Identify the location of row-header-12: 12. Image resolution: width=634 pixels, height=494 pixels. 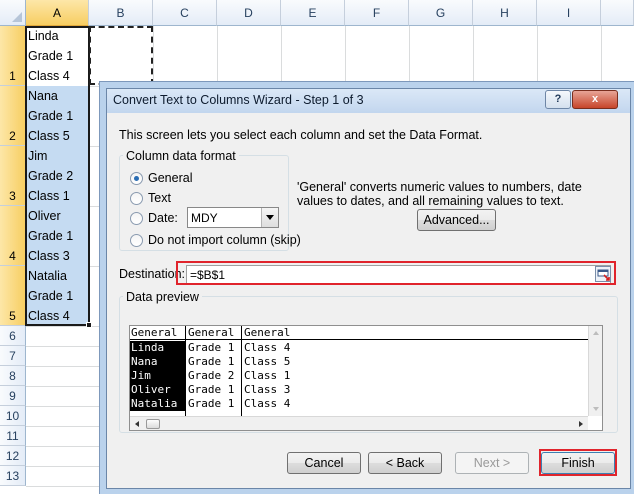
(13, 456).